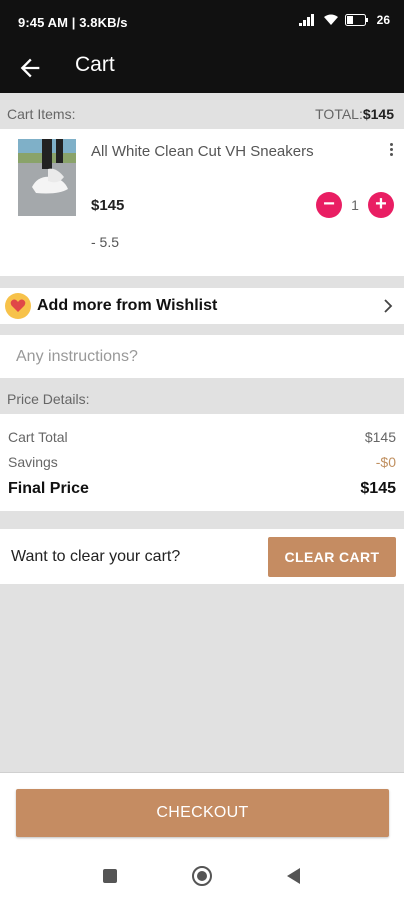 This screenshot has width=404, height=900. Describe the element at coordinates (378, 114) in the screenshot. I see `total-value: $145` at that location.